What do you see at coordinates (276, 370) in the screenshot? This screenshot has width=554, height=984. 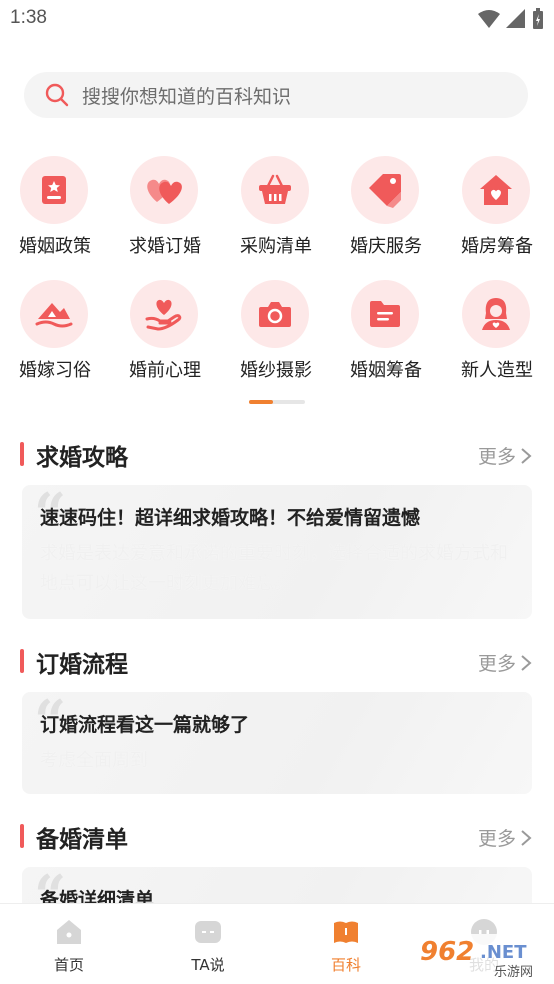 I see `category-label: 婚纱摄影` at bounding box center [276, 370].